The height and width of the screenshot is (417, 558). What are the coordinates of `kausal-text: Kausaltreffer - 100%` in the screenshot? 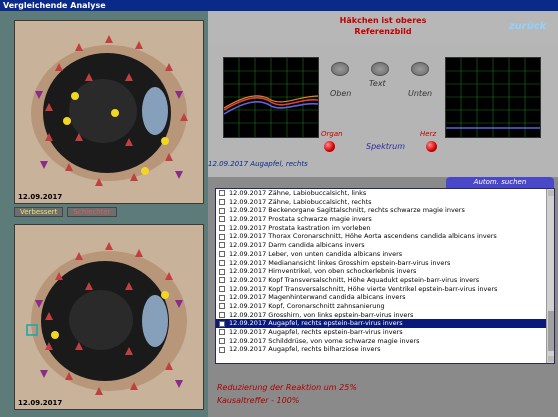 It's located at (258, 400).